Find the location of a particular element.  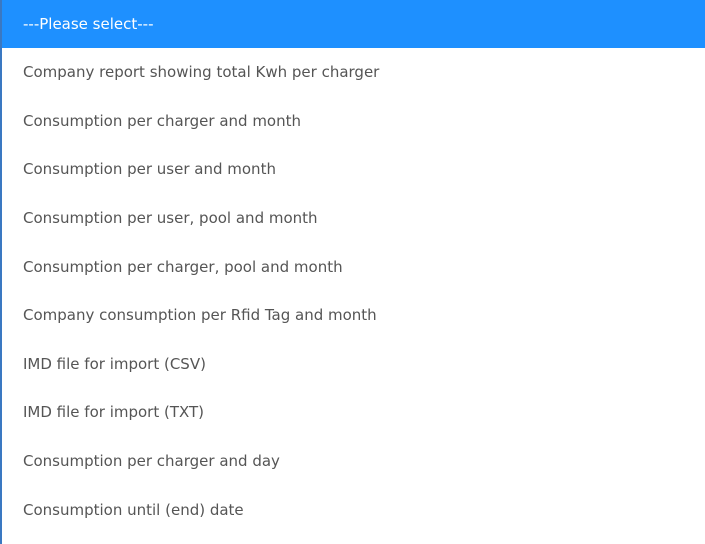

option-consumption-user-pool-month: Consumption per user, pool and month is located at coordinates (353, 218).